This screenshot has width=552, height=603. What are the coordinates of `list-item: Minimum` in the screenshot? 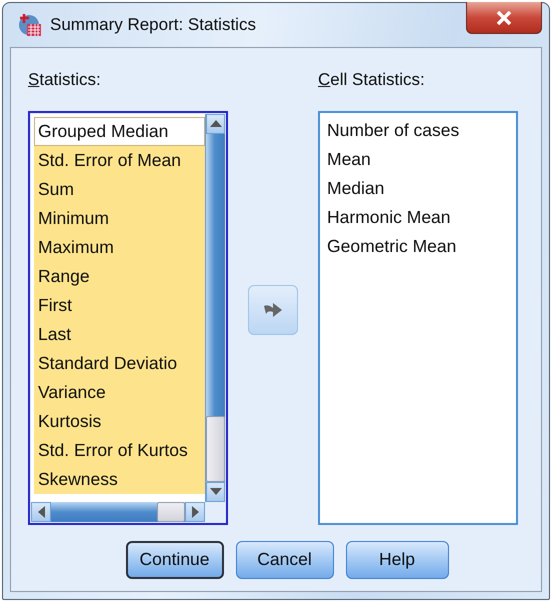 It's located at (119, 218).